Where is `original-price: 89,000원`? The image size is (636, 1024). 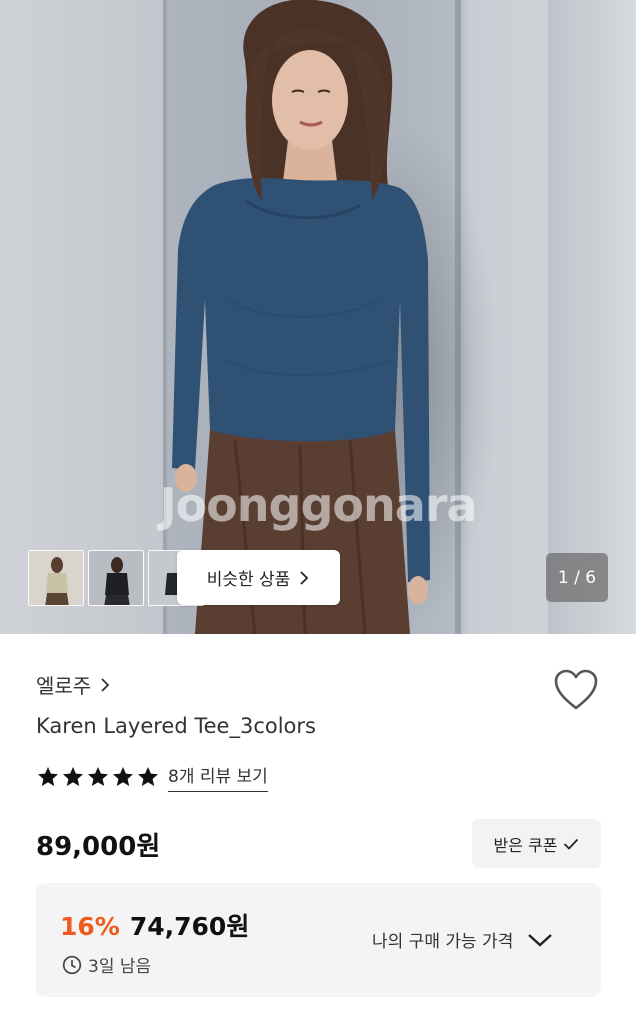
original-price: 89,000원 is located at coordinates (98, 847).